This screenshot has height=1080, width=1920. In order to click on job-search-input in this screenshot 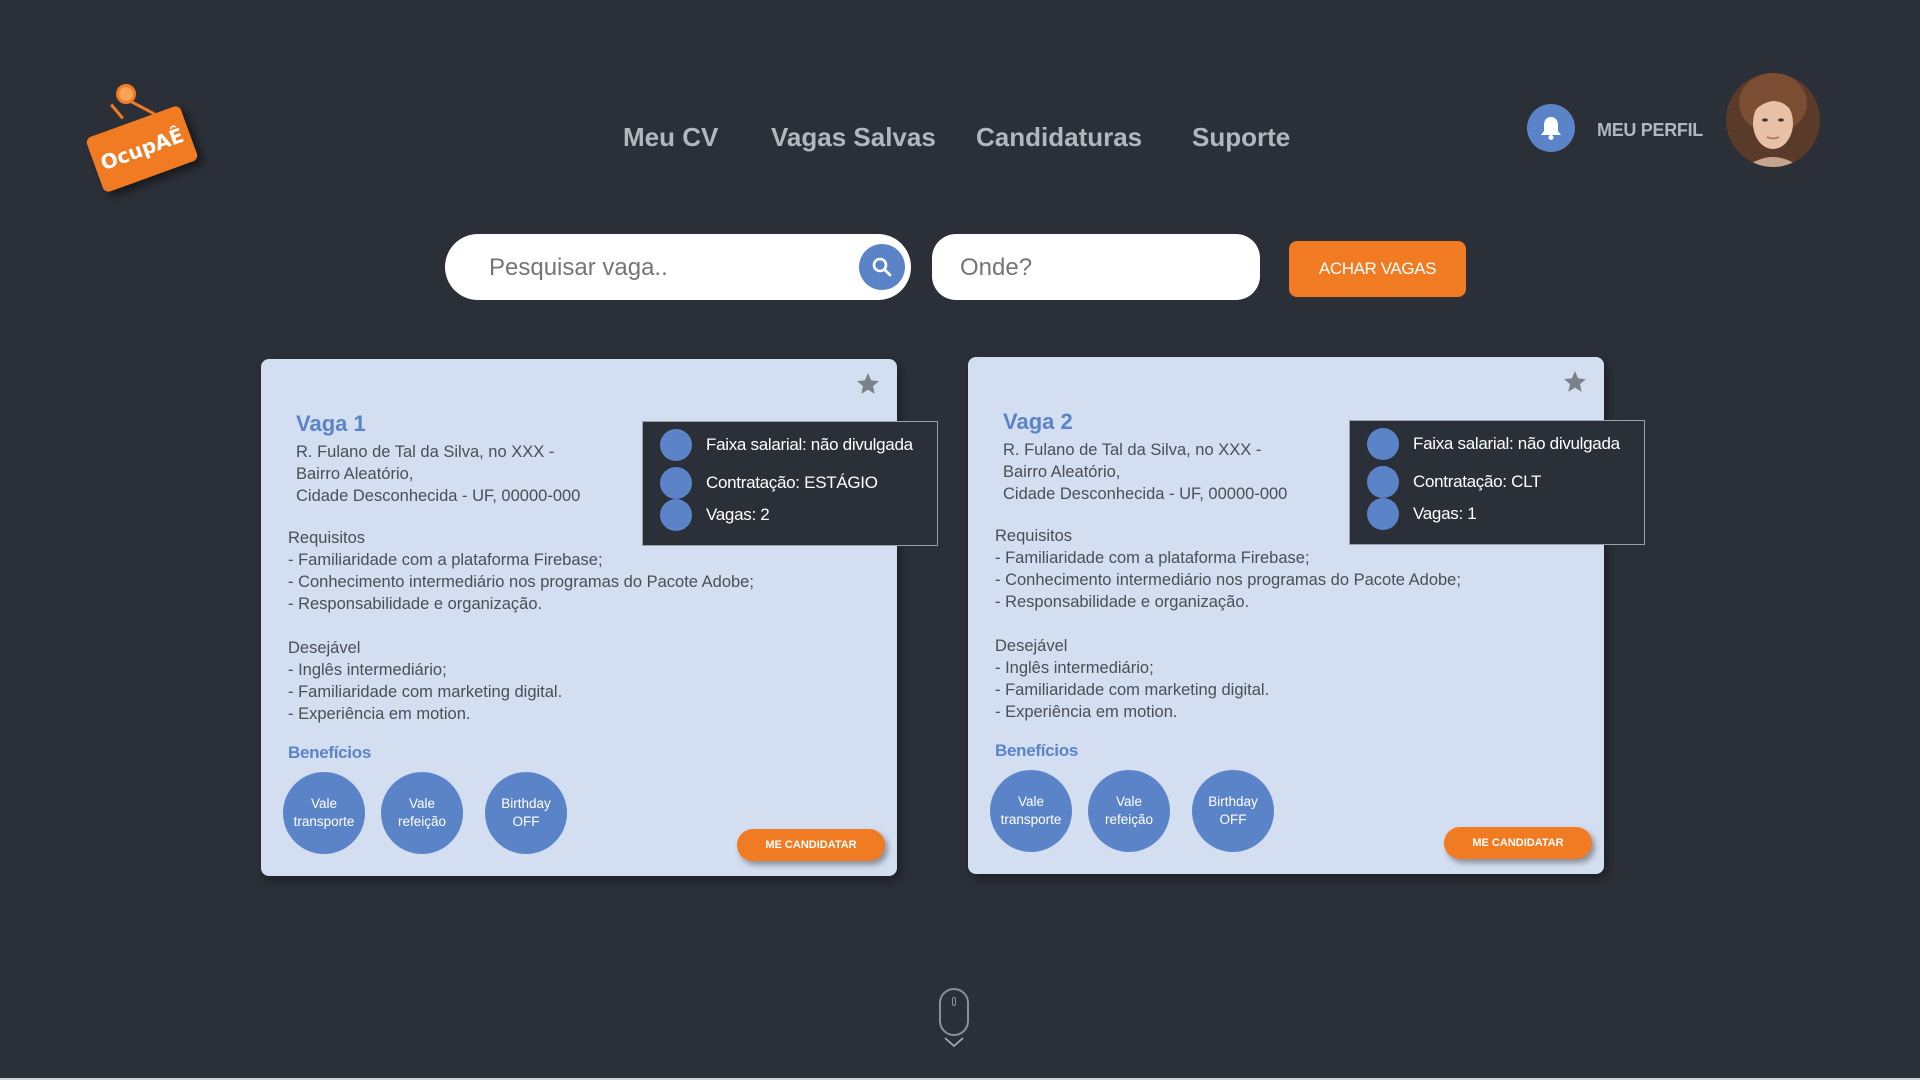, I will do `click(659, 268)`.